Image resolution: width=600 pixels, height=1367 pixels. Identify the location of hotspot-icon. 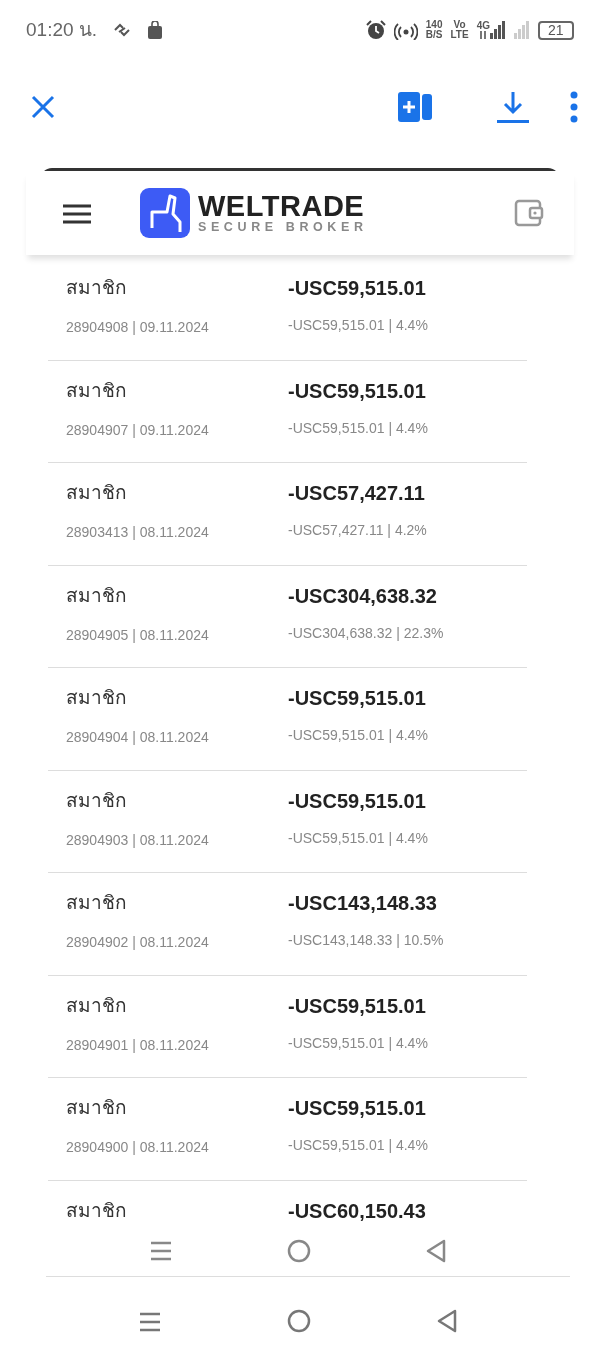
(405, 30).